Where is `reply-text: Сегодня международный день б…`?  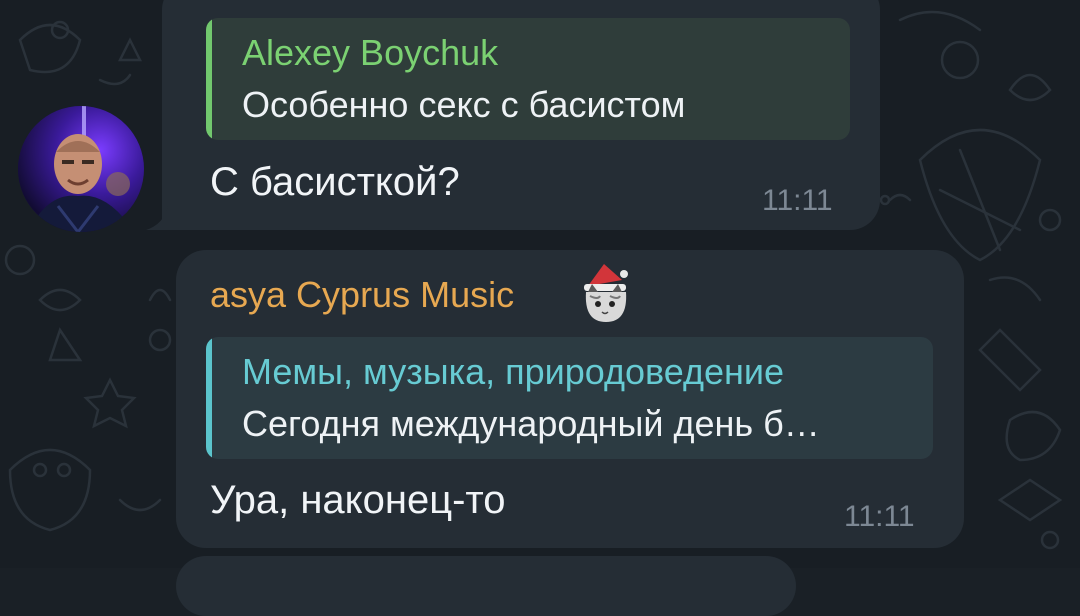
reply-text: Сегодня международный день б… is located at coordinates (531, 423).